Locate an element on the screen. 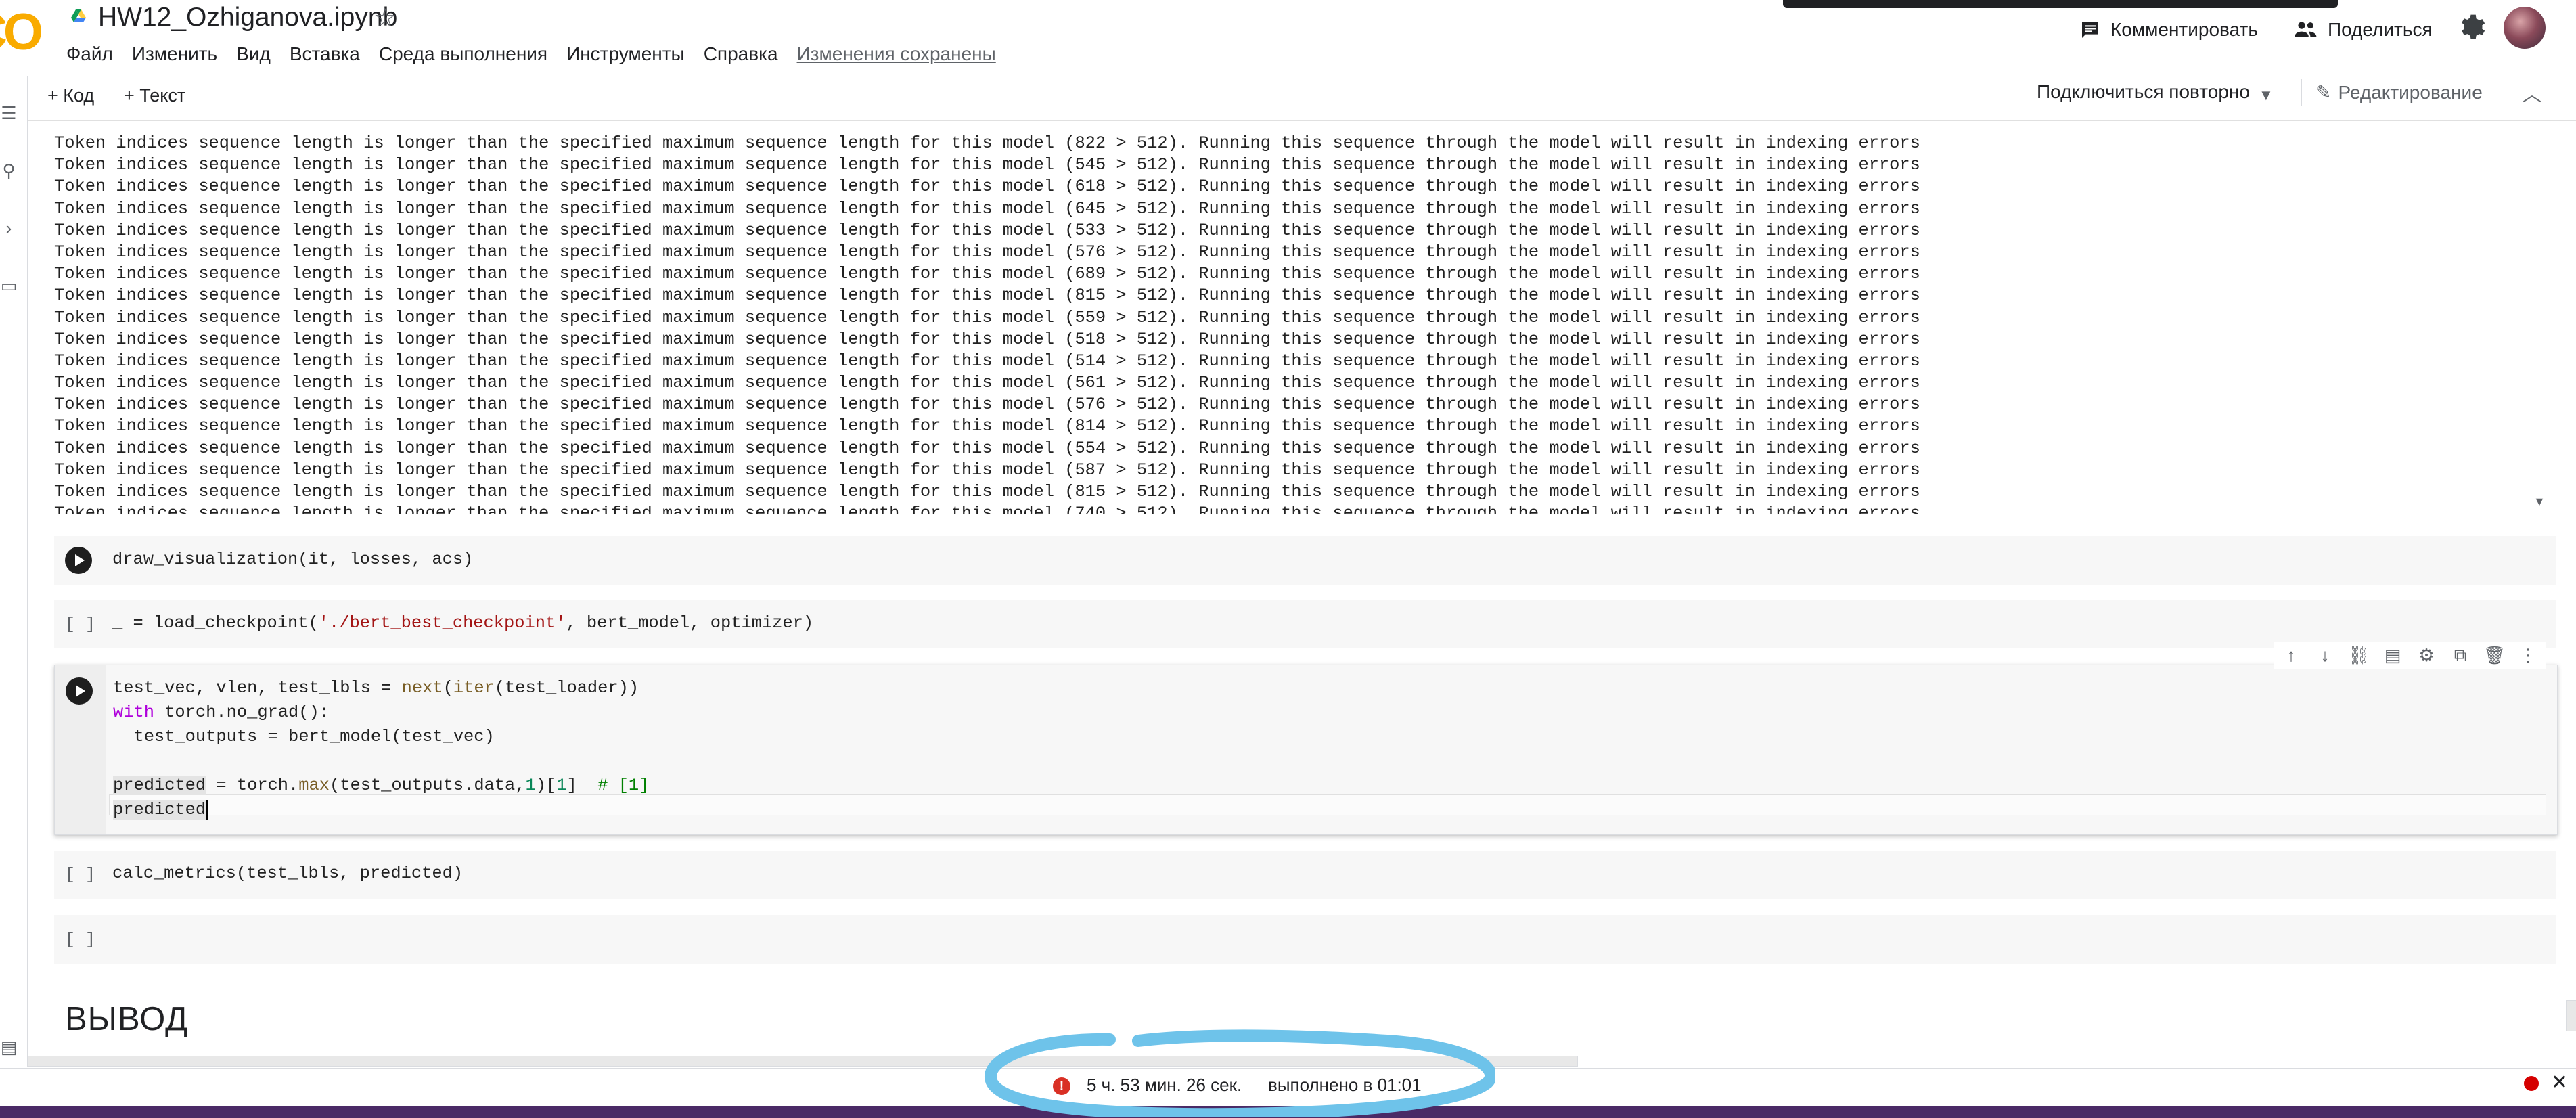  code-token: _ = load_checkpoint( is located at coordinates (215, 623).